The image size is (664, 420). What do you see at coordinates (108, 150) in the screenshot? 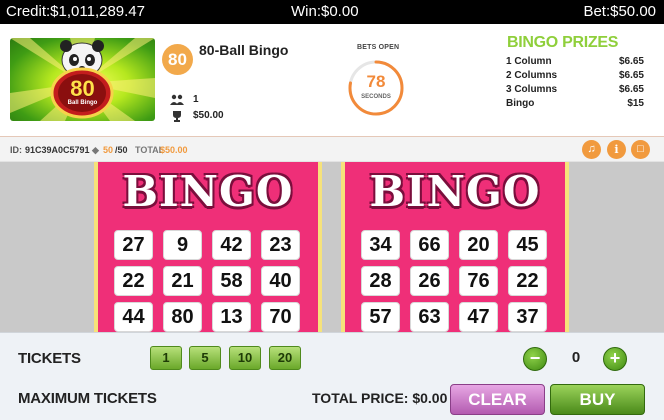
I see `tickets-bought: 50` at bounding box center [108, 150].